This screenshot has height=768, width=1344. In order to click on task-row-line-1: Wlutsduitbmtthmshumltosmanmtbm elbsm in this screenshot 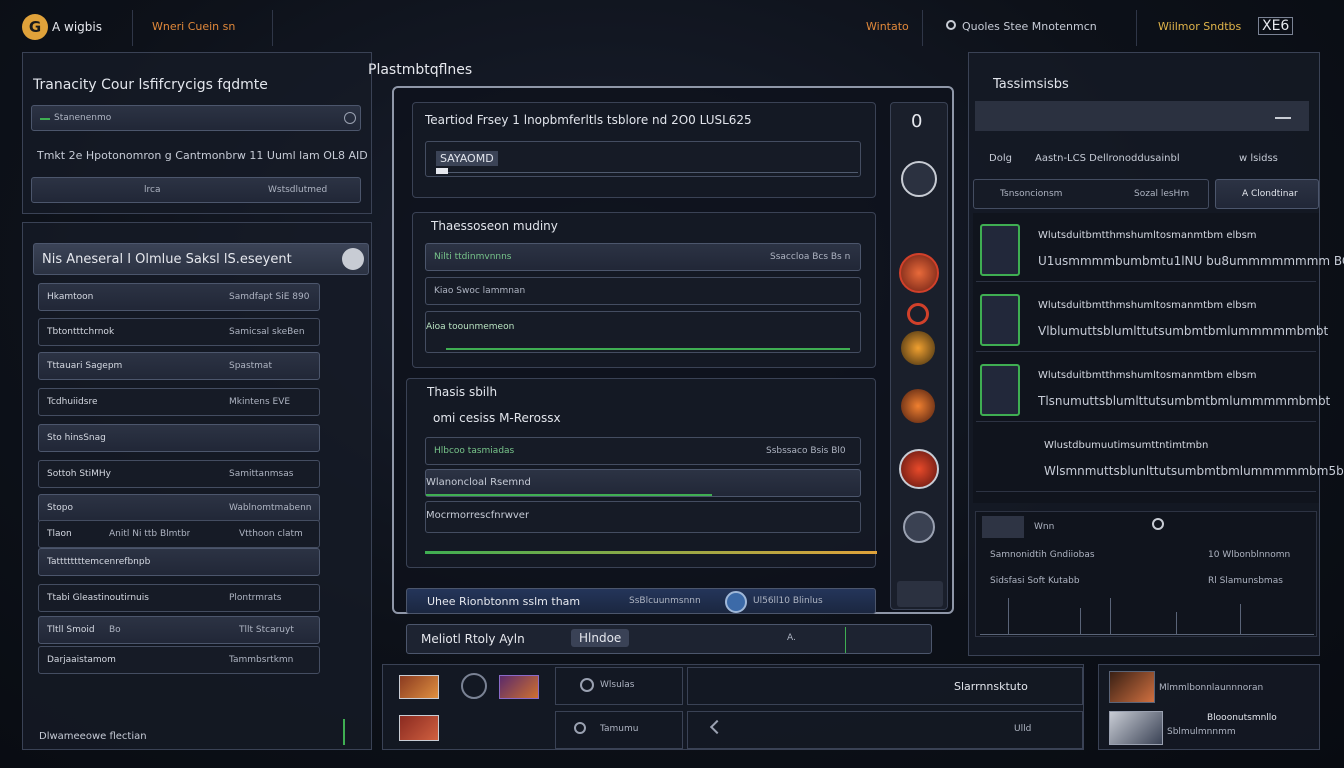, I will do `click(1147, 375)`.